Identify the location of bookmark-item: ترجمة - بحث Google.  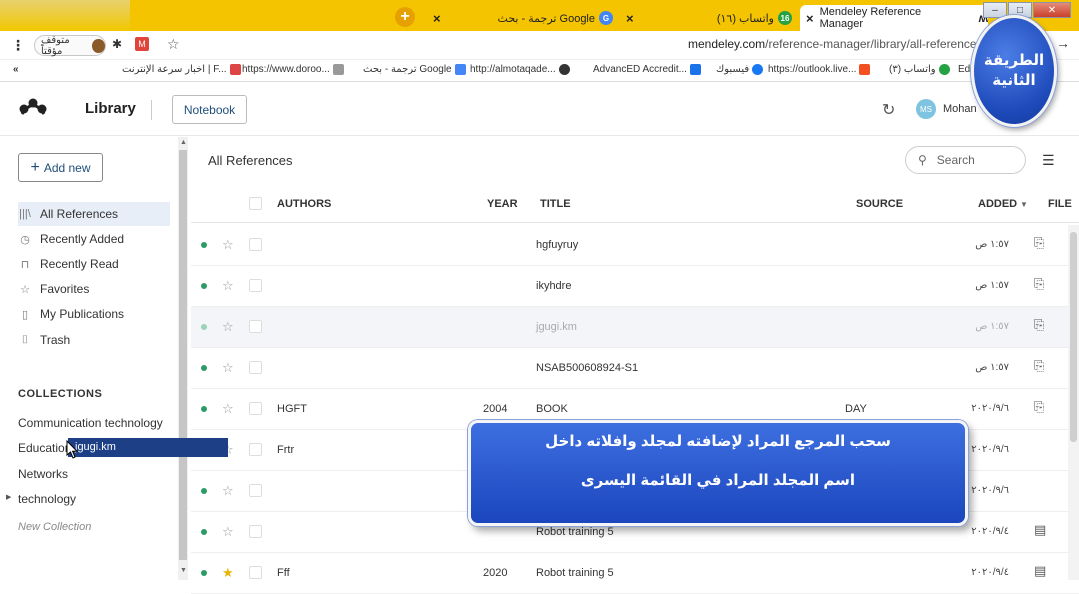
(414, 69).